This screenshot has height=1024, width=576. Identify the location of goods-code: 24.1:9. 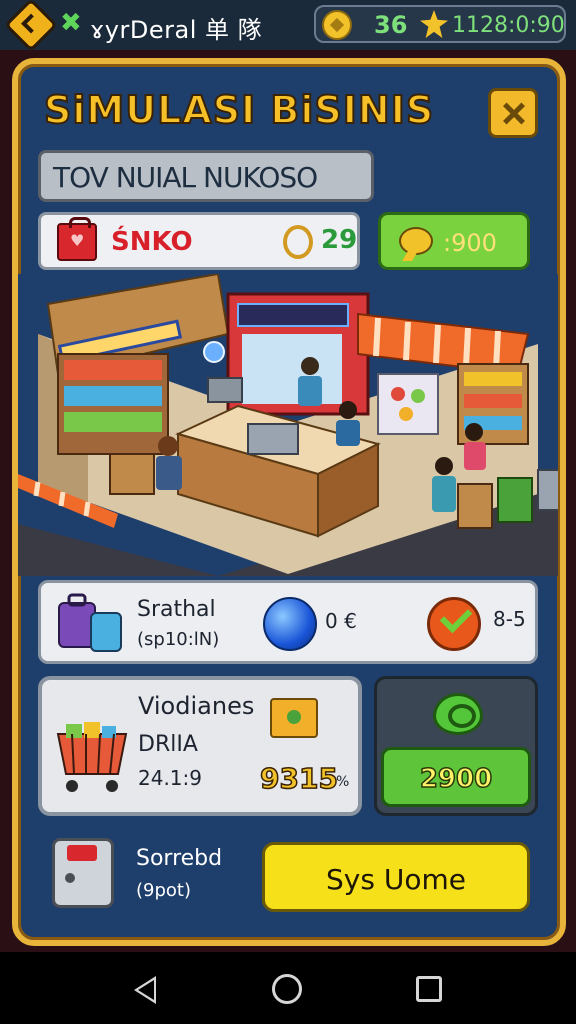
(170, 778).